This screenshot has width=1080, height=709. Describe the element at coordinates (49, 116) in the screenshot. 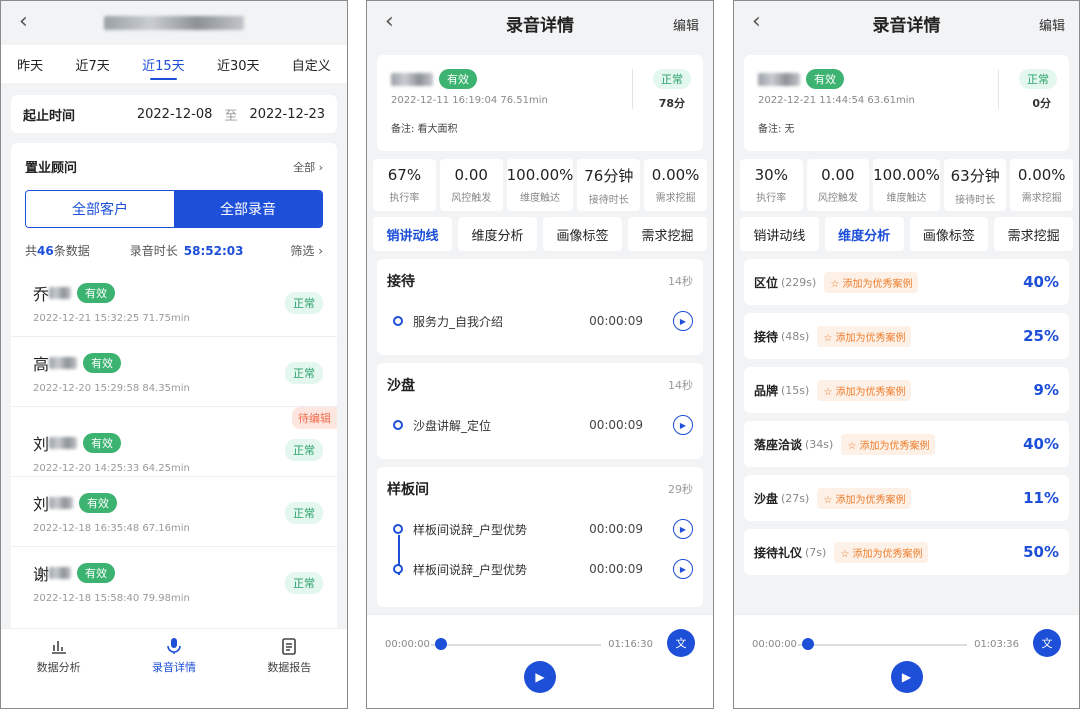

I see `range-label: 起止时间` at that location.